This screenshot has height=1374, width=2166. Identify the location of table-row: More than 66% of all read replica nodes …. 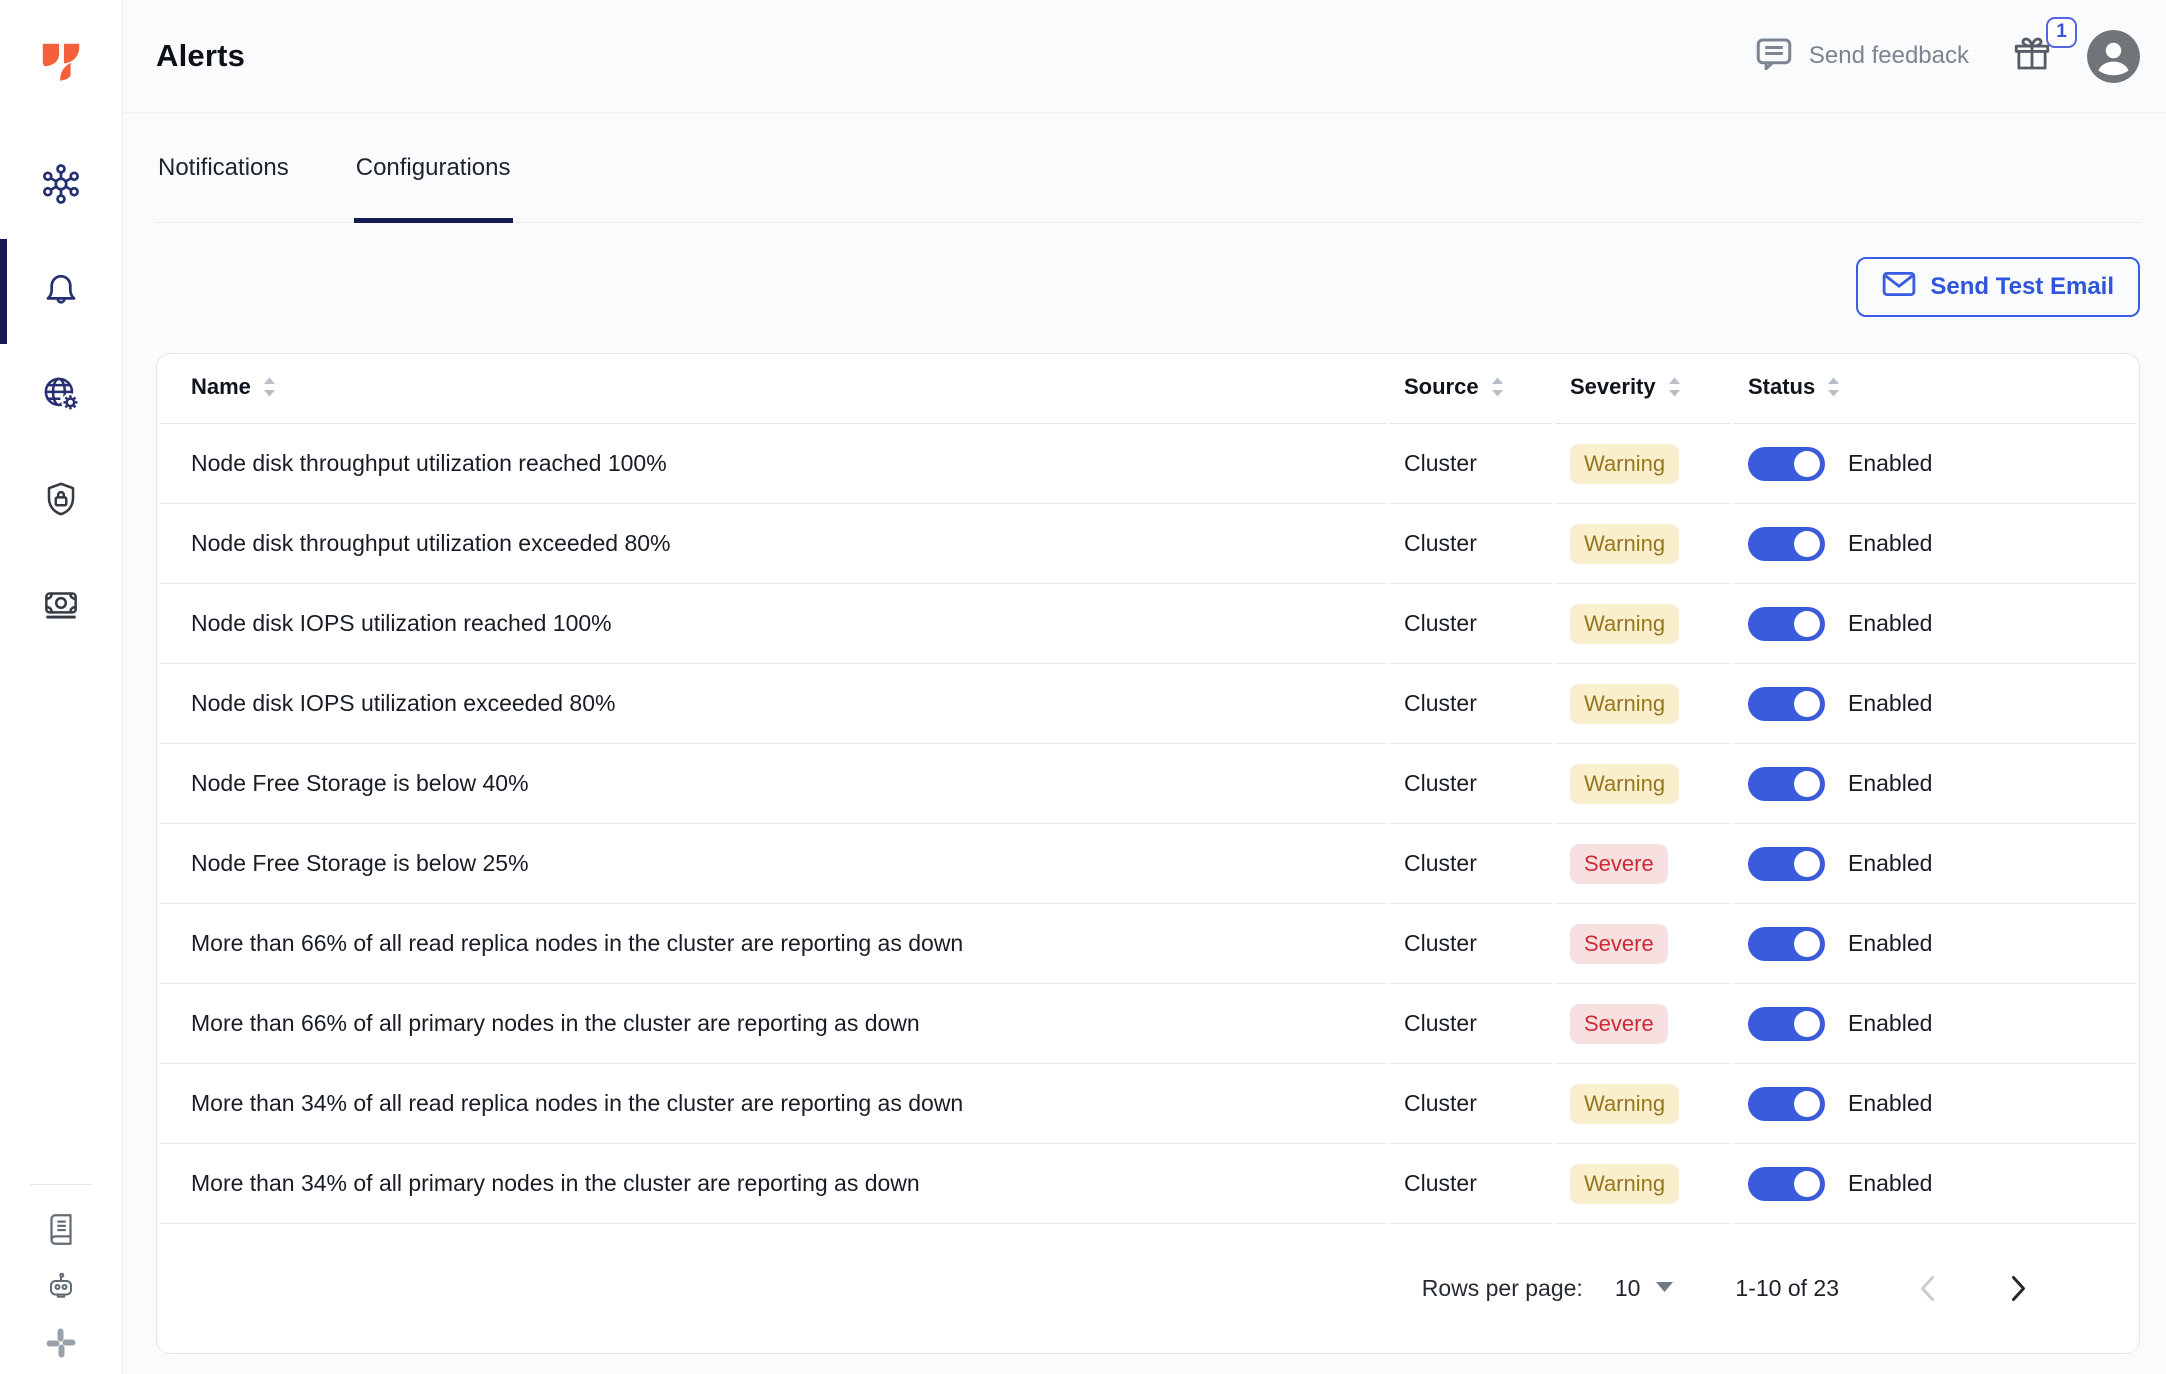
(1148, 944).